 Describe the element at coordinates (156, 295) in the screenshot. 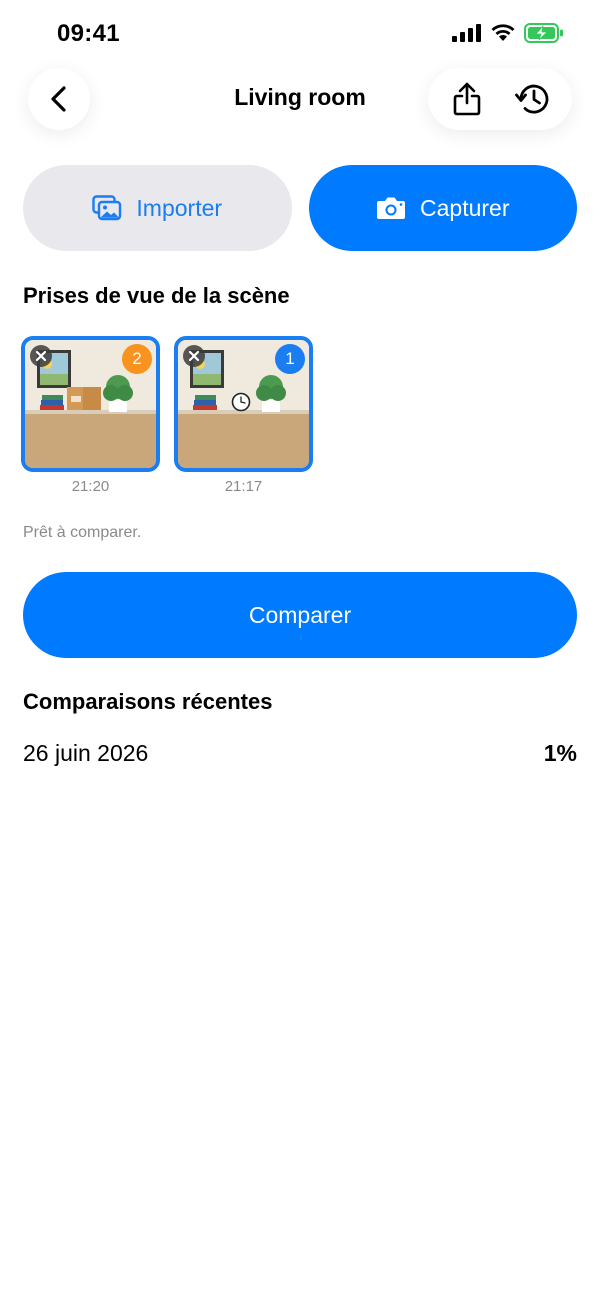

I see `shots-heading: Prises de vue de la scène` at that location.